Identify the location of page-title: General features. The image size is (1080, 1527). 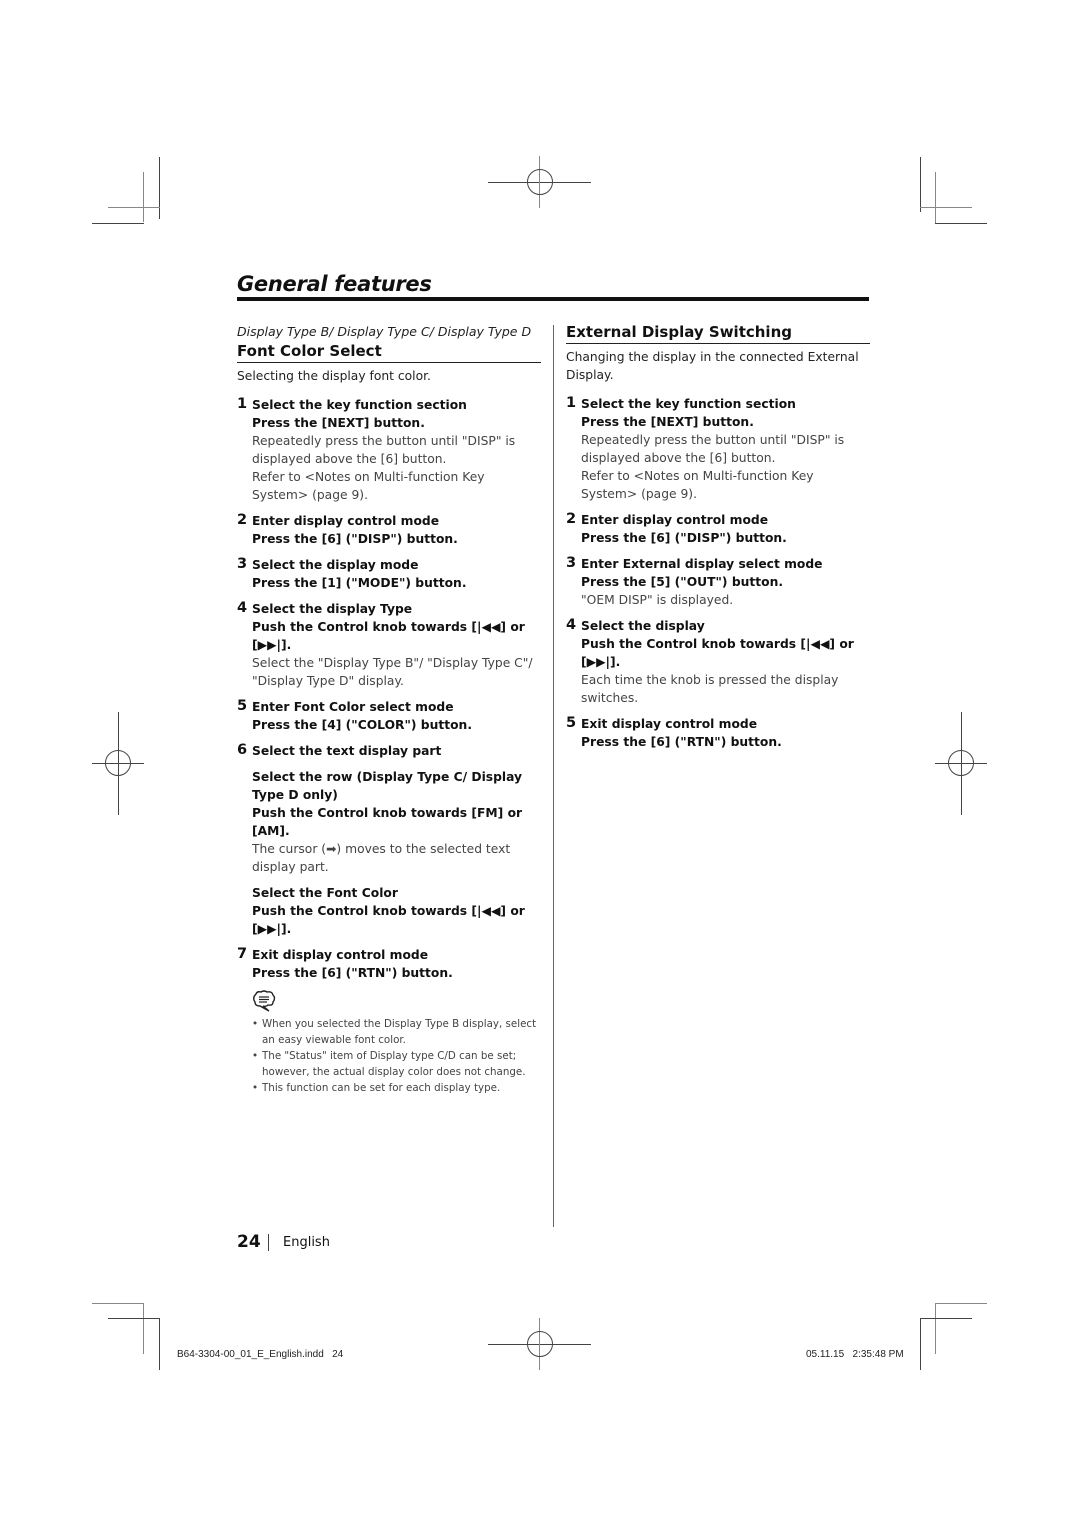
(334, 284).